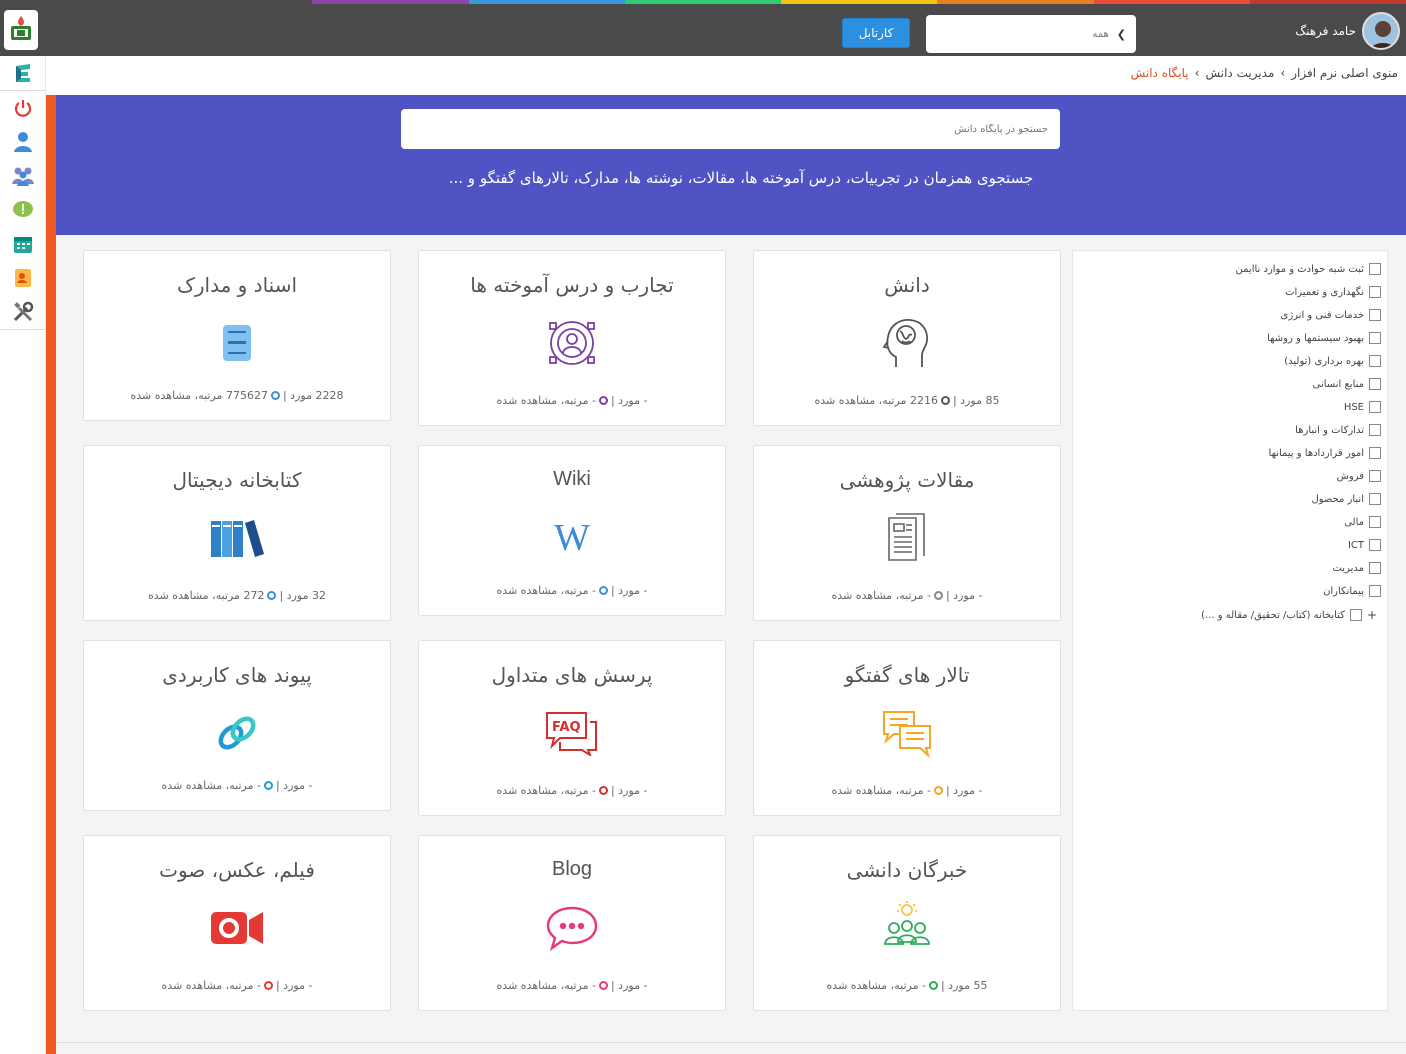 Image resolution: width=1406 pixels, height=1054 pixels. Describe the element at coordinates (1338, 430) in the screenshot. I see `filter-item: تدارکات و انبارها` at that location.